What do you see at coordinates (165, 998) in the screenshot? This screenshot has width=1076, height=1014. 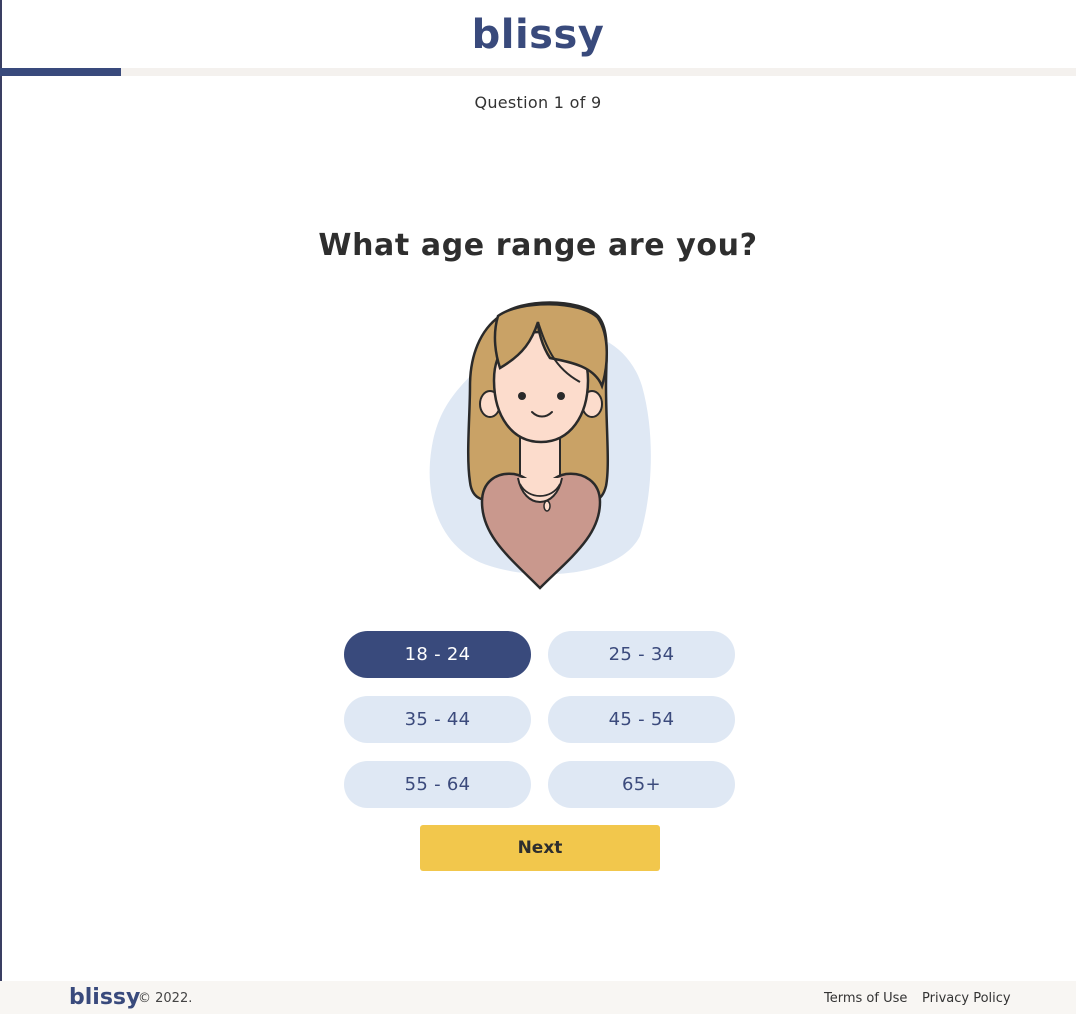 I see `footer-copyright: © 2022.` at bounding box center [165, 998].